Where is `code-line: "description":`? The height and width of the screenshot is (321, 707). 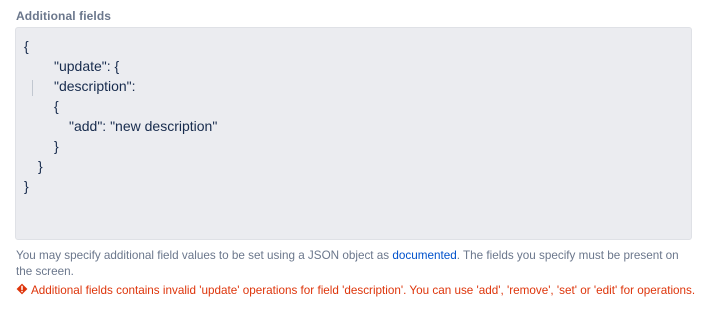
code-line: "description": is located at coordinates (95, 86).